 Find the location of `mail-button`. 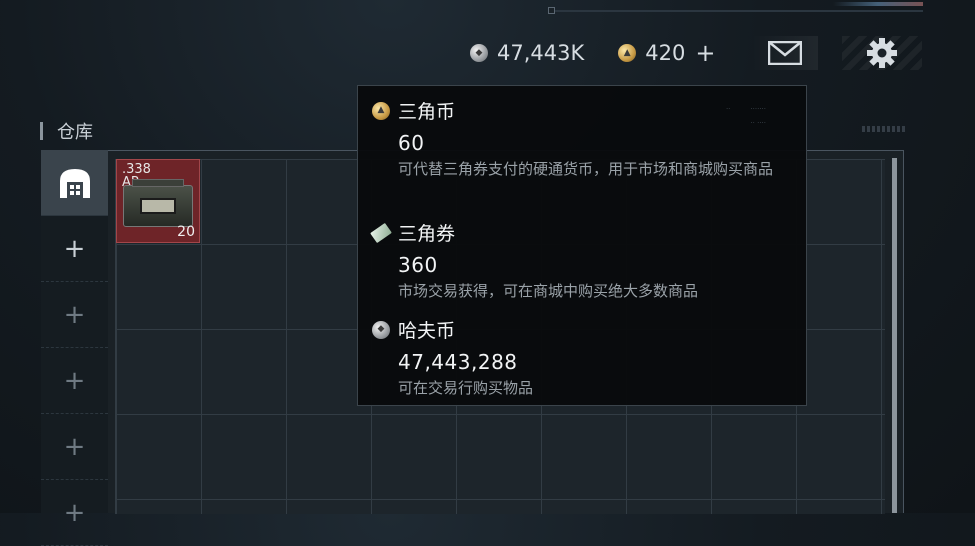

mail-button is located at coordinates (785, 53).